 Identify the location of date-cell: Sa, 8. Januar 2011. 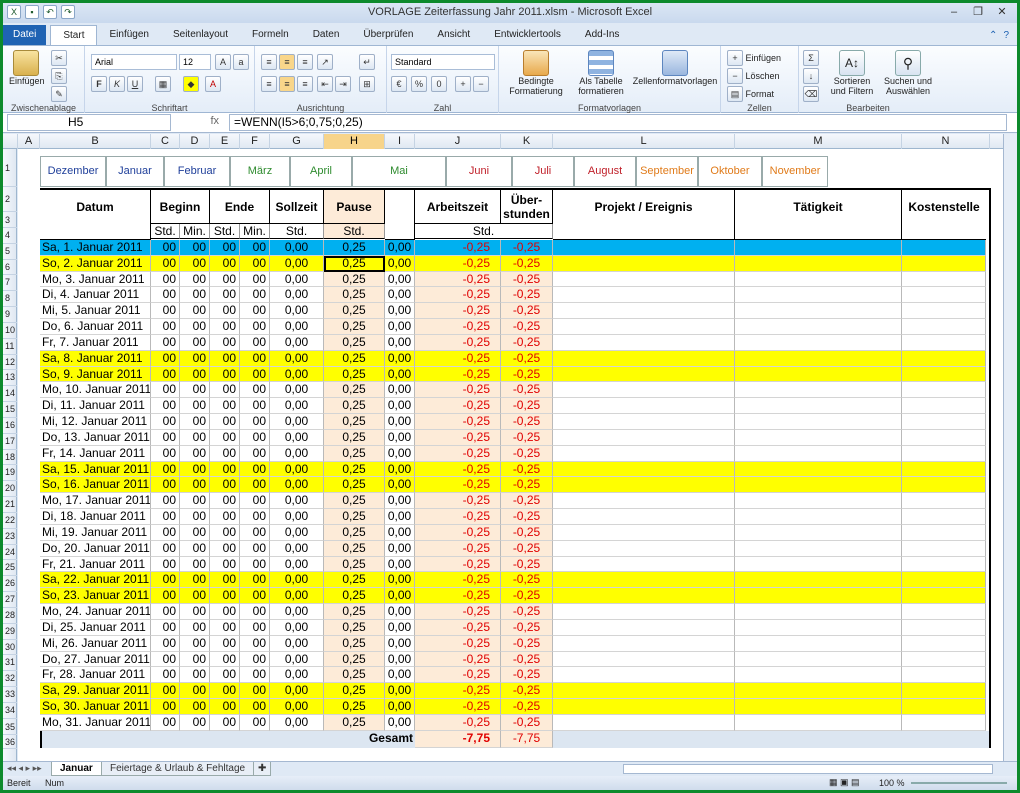
(95, 358).